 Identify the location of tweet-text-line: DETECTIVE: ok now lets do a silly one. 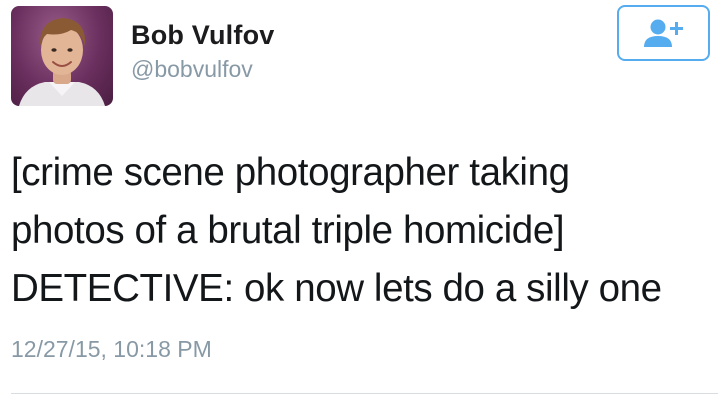
(336, 288).